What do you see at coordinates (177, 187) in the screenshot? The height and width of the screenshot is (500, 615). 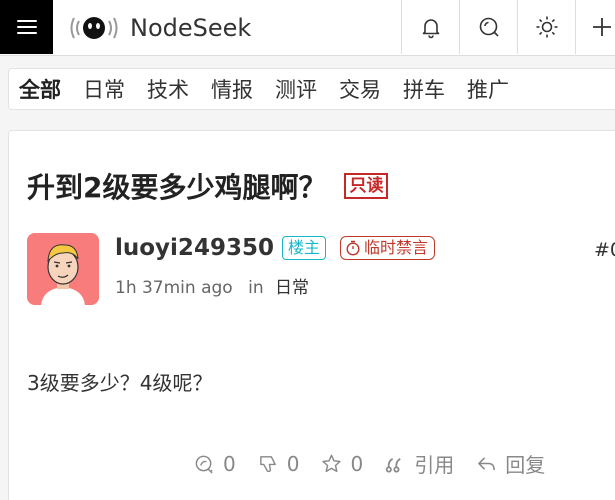 I see `post-title: 升到2级要多少鸡腿啊？` at bounding box center [177, 187].